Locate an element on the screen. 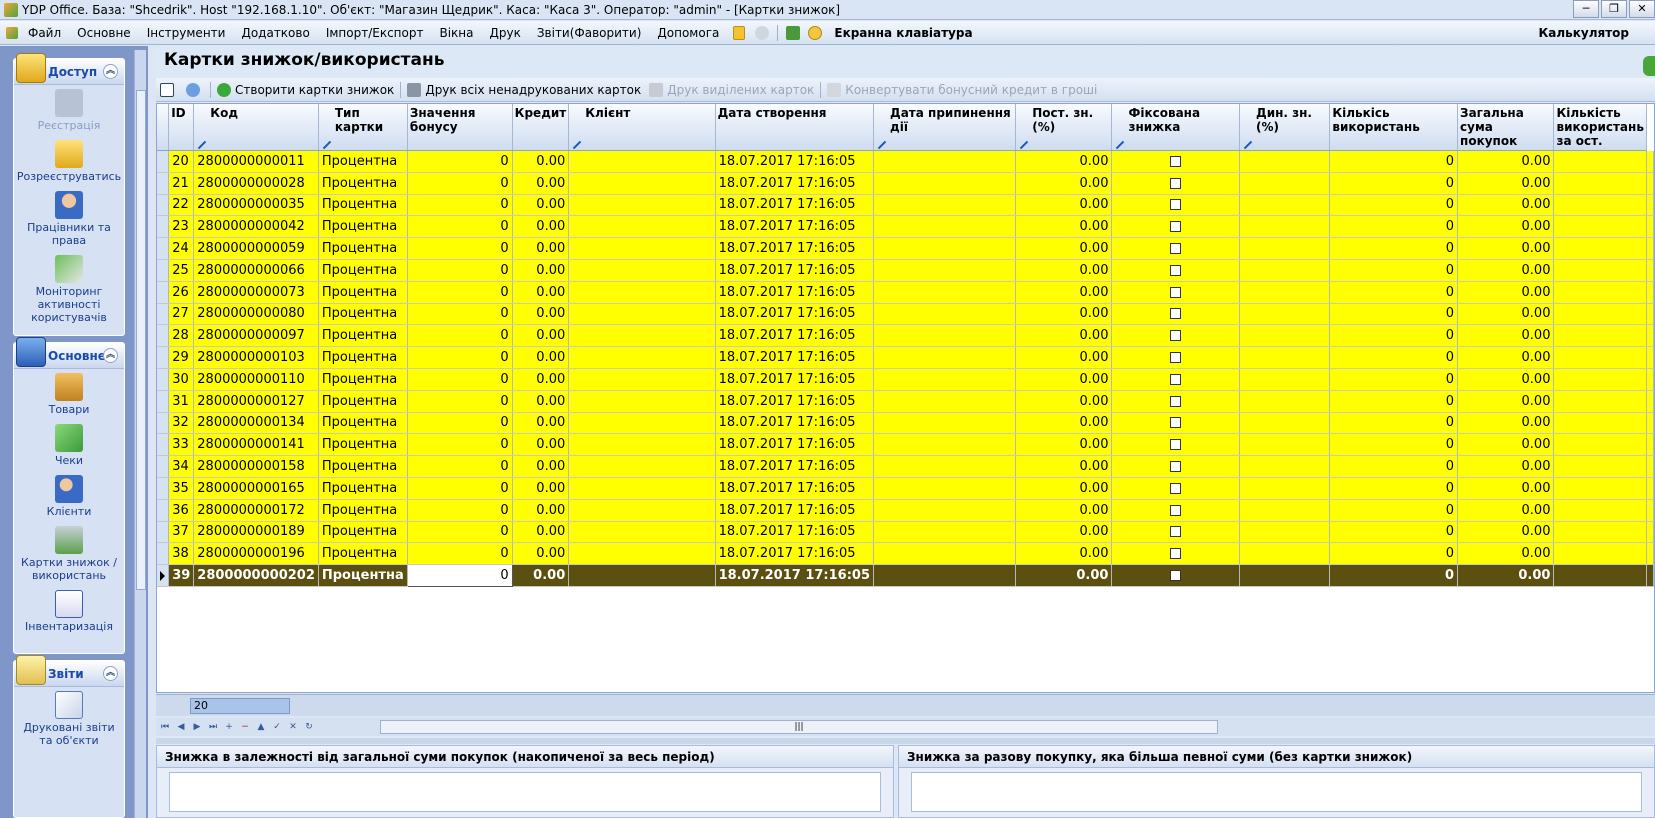 The image size is (1655, 818). cell-id: 24 is located at coordinates (181, 248).